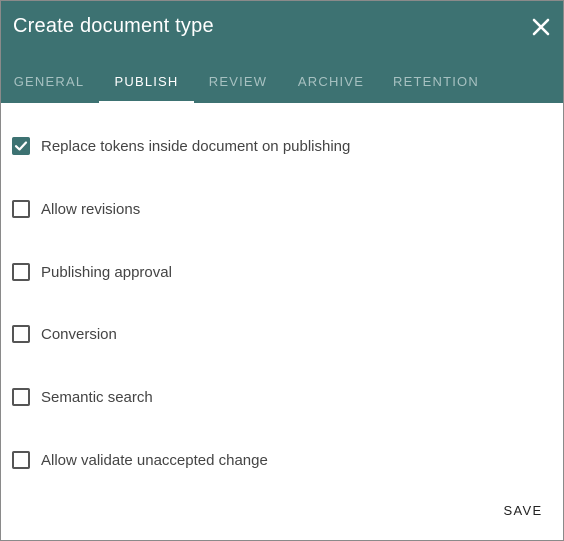  I want to click on option-label: Semantic search, so click(97, 397).